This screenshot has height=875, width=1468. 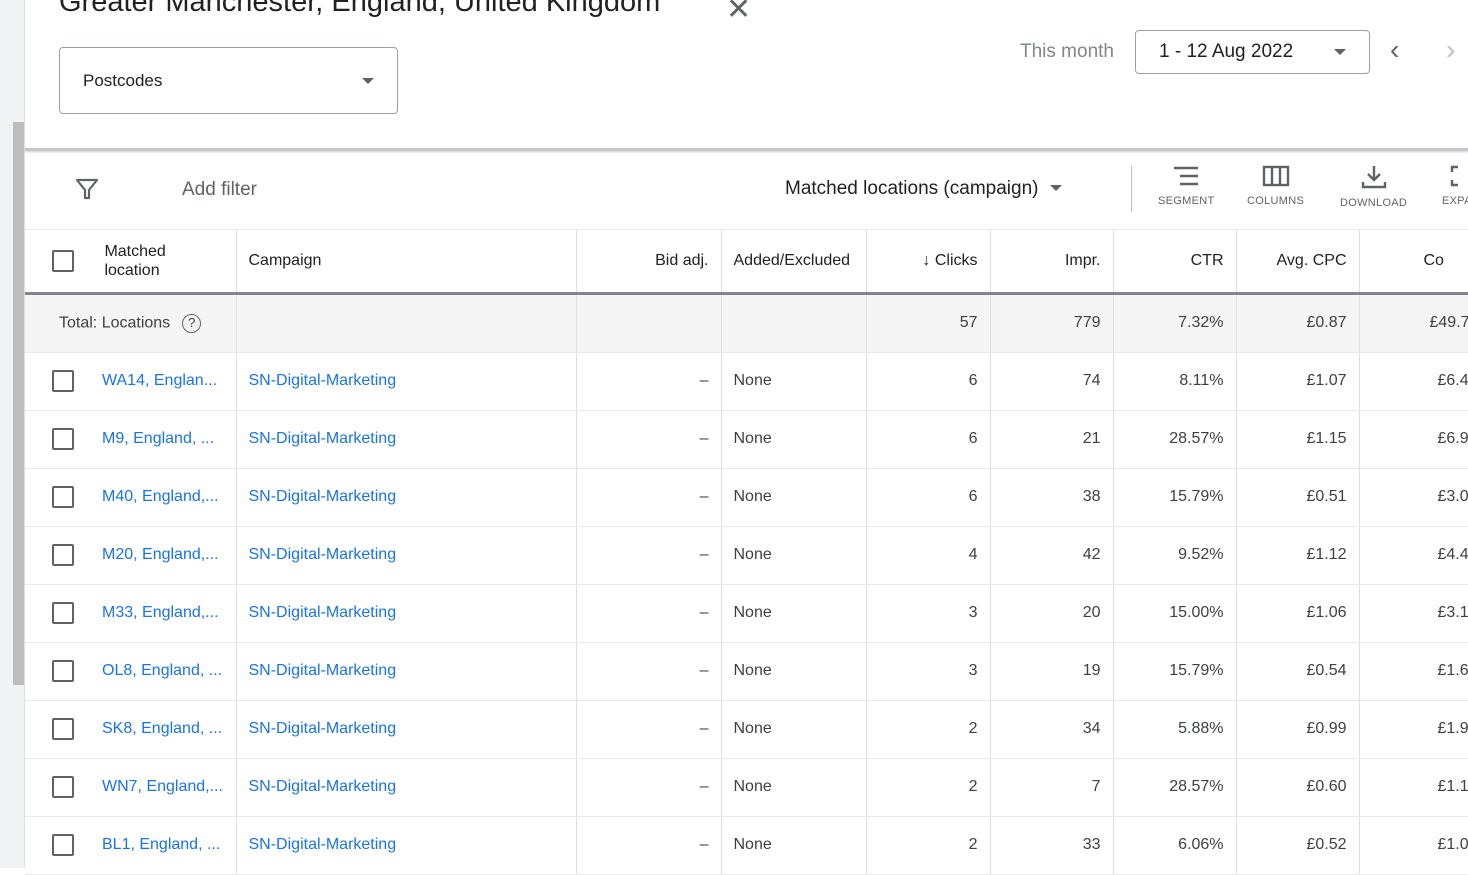 What do you see at coordinates (1298, 555) in the screenshot?
I see `avg-cpc-cell: £1.12` at bounding box center [1298, 555].